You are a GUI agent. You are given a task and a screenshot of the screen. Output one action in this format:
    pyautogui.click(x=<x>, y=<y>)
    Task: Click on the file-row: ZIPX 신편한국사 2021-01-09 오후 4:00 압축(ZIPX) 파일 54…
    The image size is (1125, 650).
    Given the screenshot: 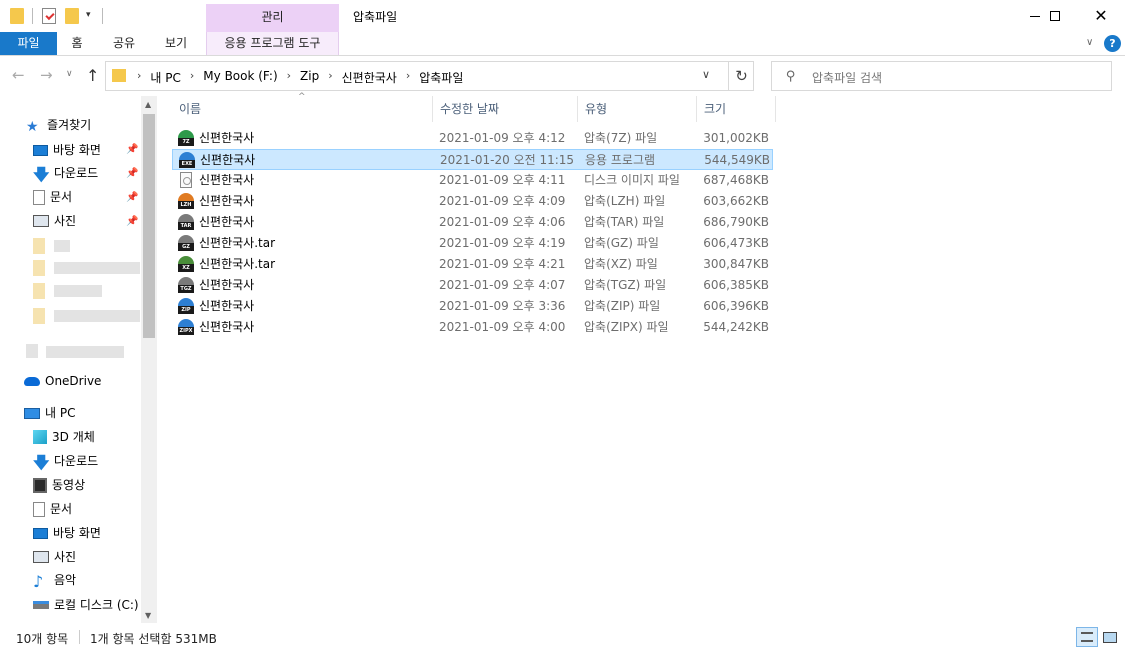 What is the action you would take?
    pyautogui.click(x=472, y=327)
    